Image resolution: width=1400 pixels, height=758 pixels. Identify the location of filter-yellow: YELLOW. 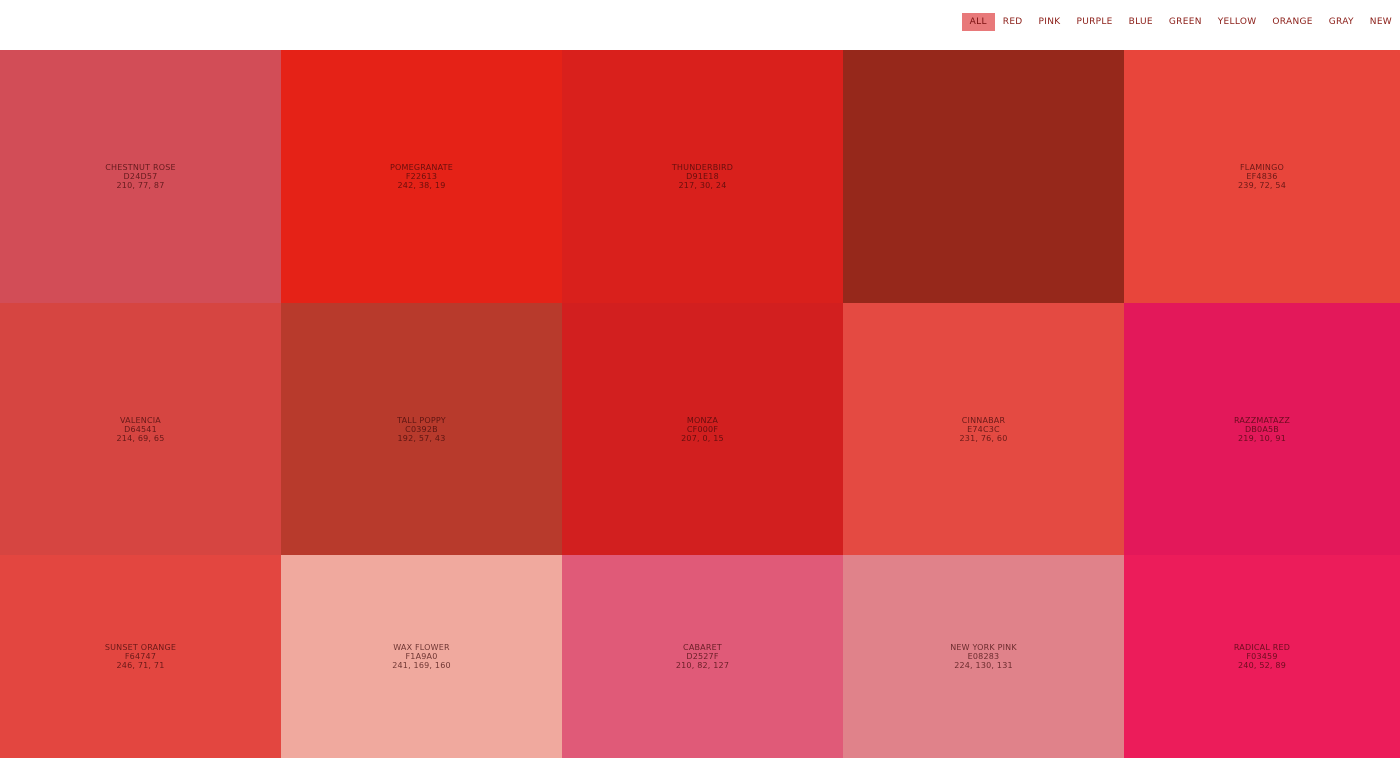
(1237, 22).